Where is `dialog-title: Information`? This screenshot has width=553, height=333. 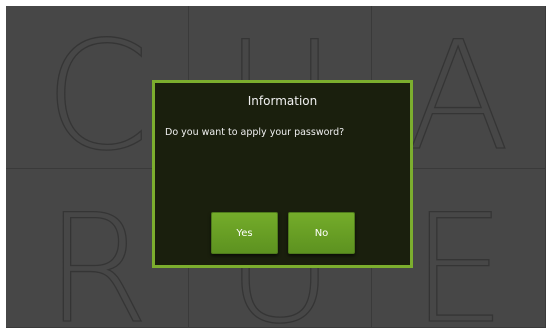 dialog-title: Information is located at coordinates (282, 101).